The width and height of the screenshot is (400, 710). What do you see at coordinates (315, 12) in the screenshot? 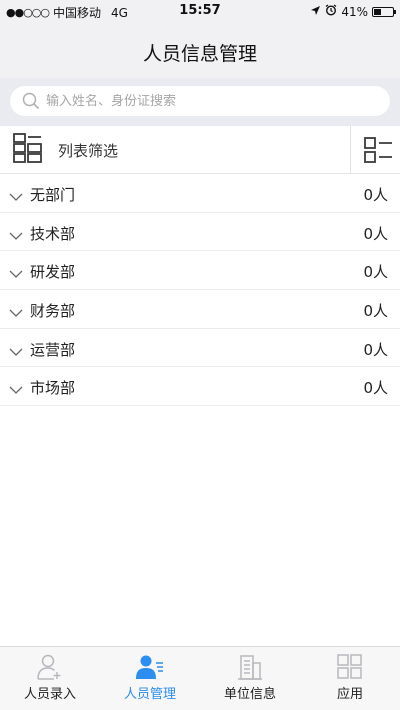
I see `location-icon` at bounding box center [315, 12].